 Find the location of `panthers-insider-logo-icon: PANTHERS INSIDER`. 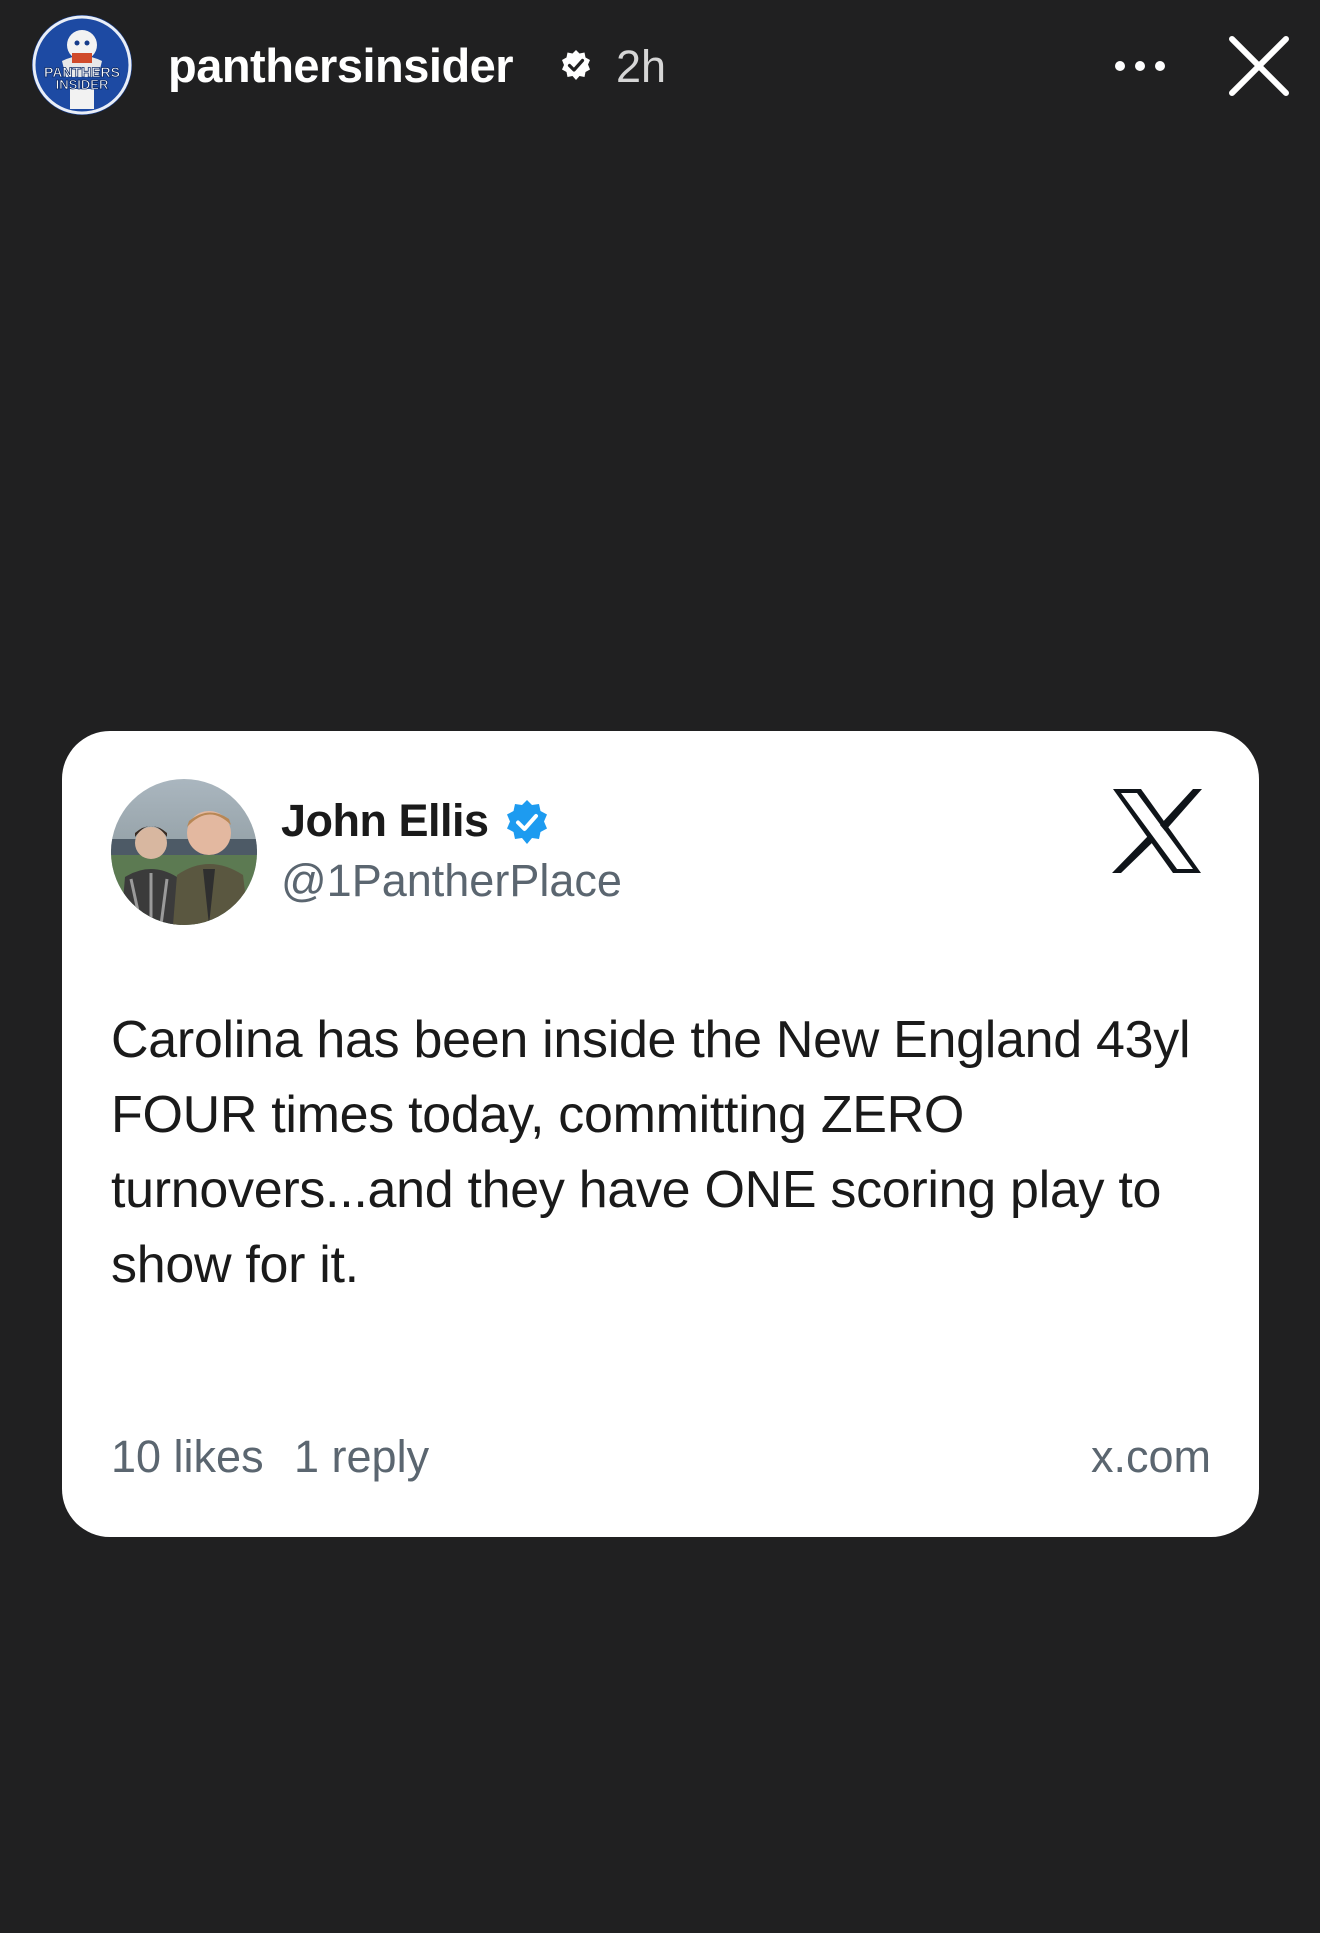

panthers-insider-logo-icon: PANTHERS INSIDER is located at coordinates (82, 65).